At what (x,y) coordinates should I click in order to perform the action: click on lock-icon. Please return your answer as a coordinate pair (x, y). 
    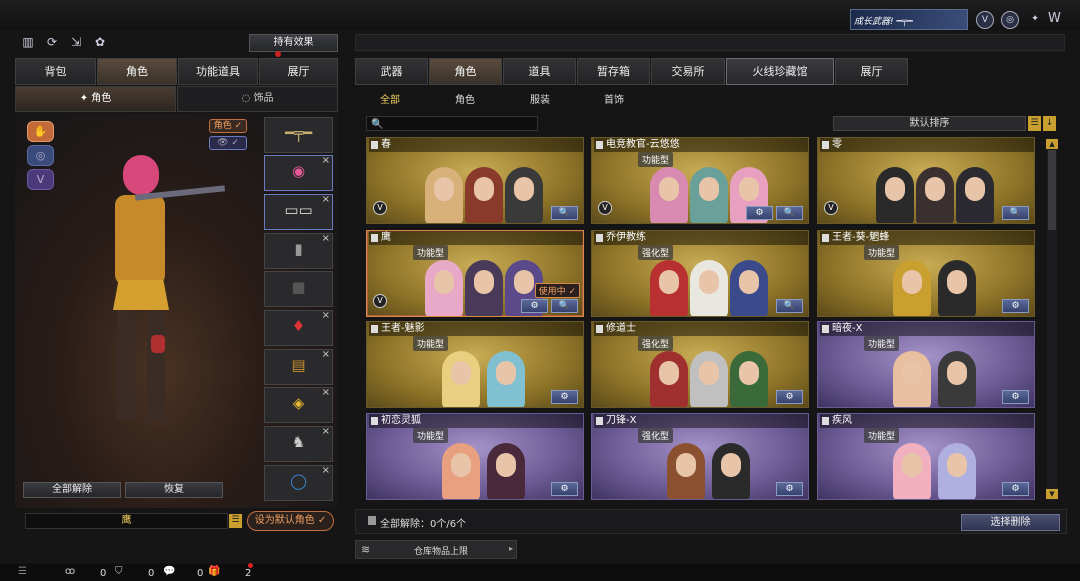
    Looking at the image, I should click on (372, 520).